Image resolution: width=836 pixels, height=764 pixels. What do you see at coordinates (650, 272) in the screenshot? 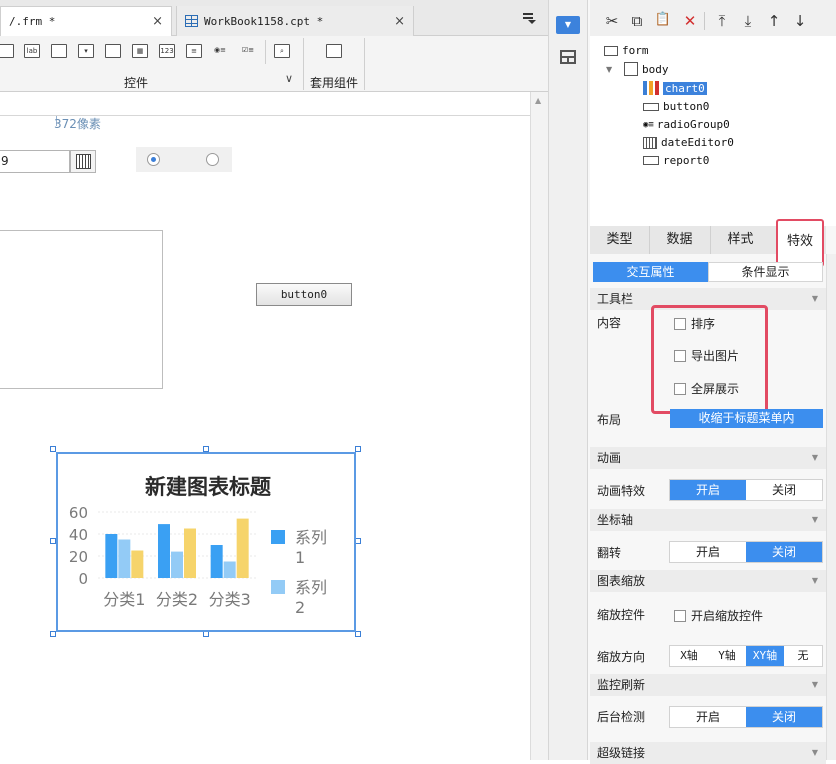
I see `tab-interaction: 交互属性` at bounding box center [650, 272].